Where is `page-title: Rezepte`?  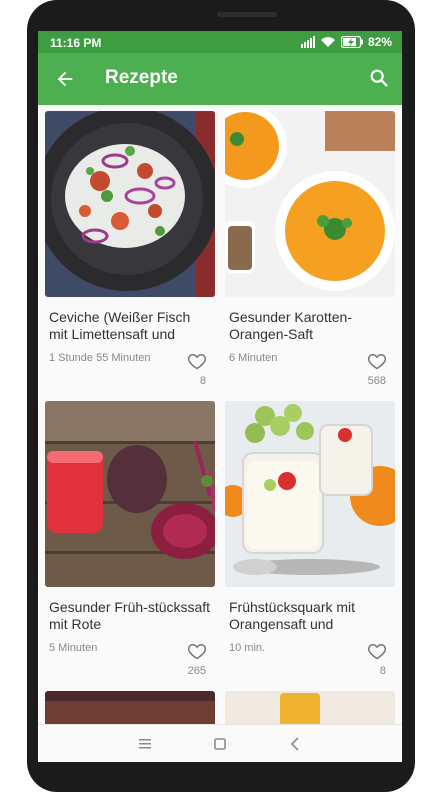 page-title: Rezepte is located at coordinates (141, 77).